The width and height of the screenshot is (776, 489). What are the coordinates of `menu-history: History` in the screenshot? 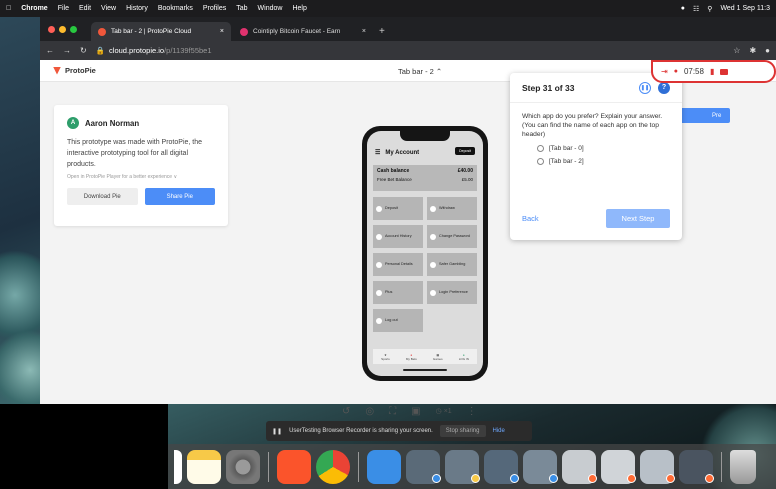 It's located at (137, 8).